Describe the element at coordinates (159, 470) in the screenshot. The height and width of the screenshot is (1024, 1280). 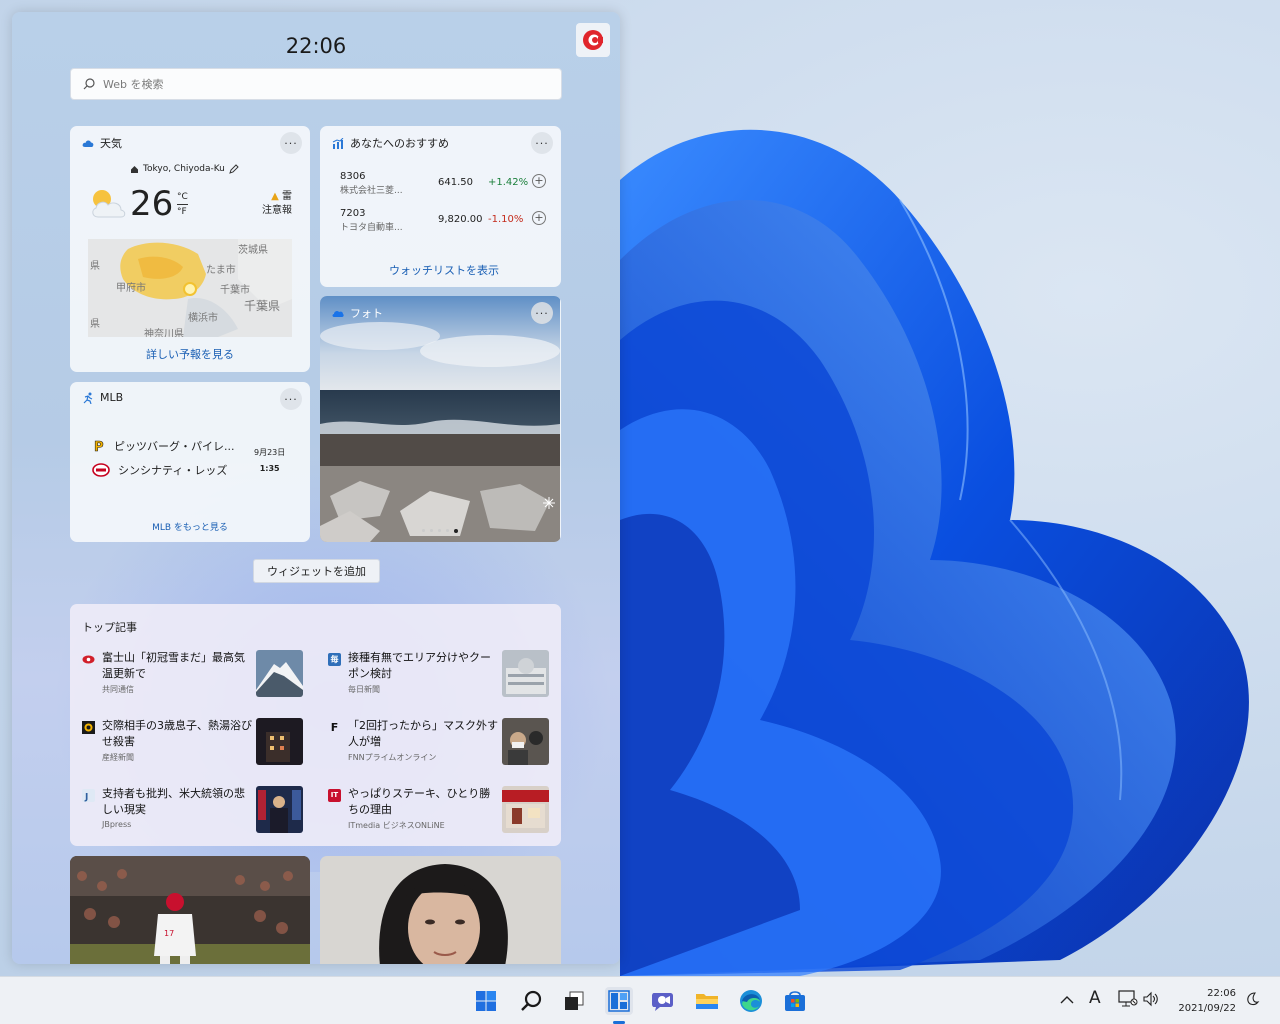
I see `team-row: シンシナティ・レッズ` at that location.